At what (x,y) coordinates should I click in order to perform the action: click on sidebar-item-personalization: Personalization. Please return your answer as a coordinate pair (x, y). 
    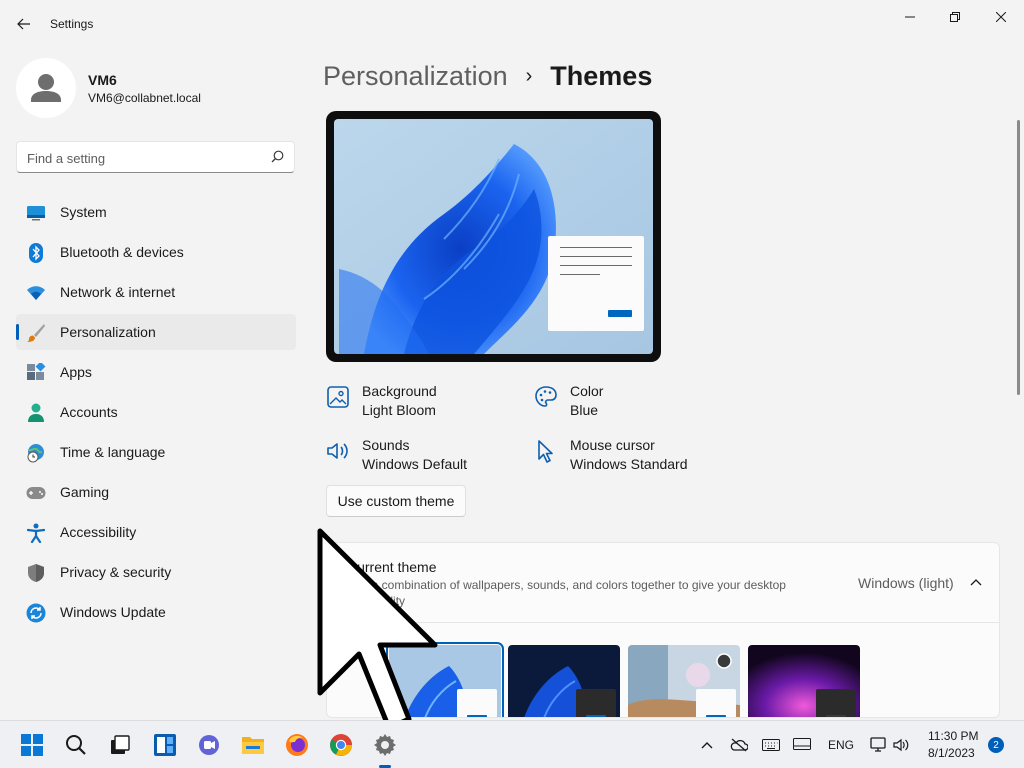
    Looking at the image, I should click on (156, 332).